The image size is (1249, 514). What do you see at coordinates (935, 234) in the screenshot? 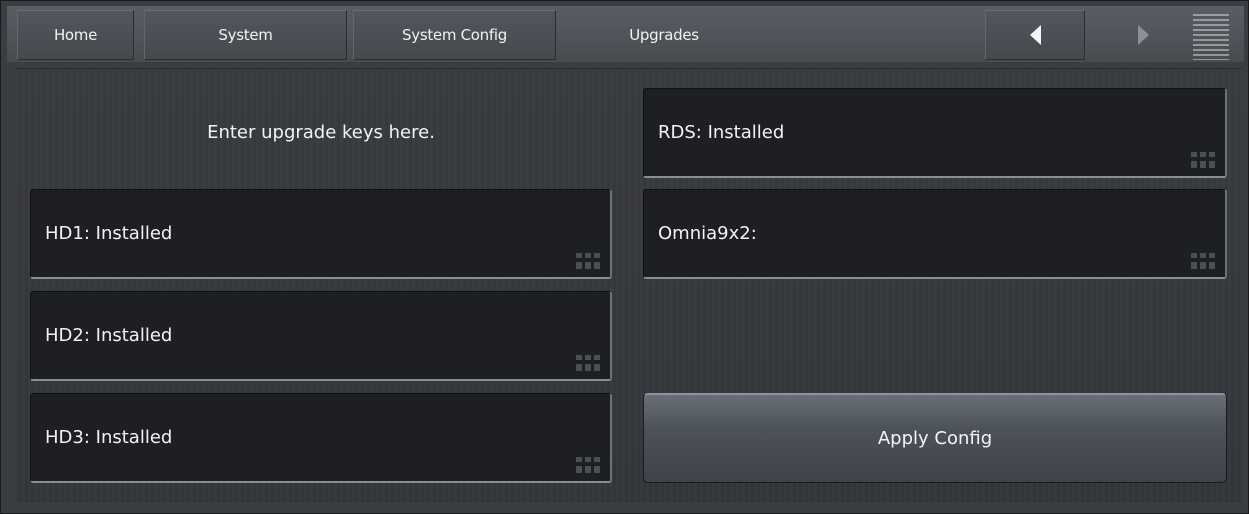
I see `omnia9x2-key-field: Omnia9x2:` at bounding box center [935, 234].